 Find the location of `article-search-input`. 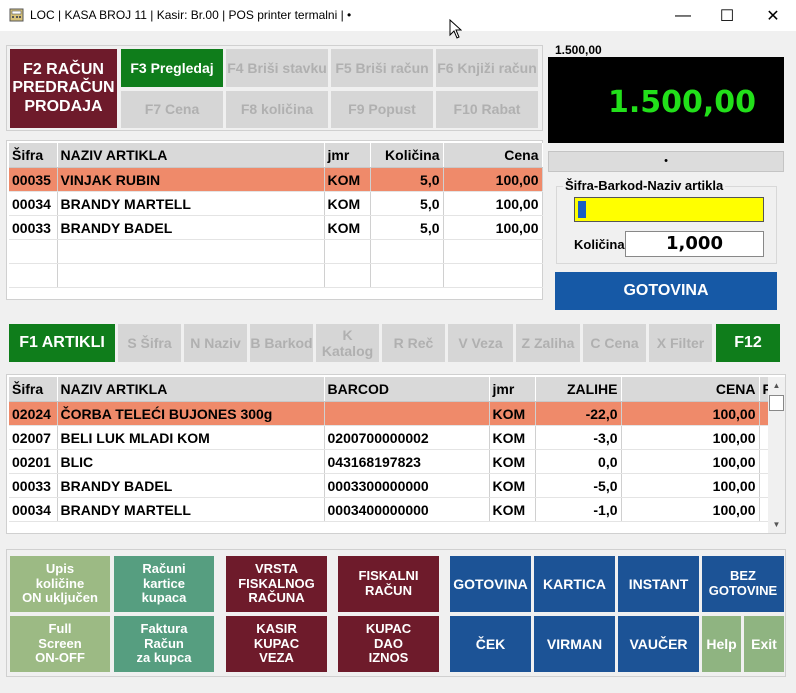

article-search-input is located at coordinates (669, 209).